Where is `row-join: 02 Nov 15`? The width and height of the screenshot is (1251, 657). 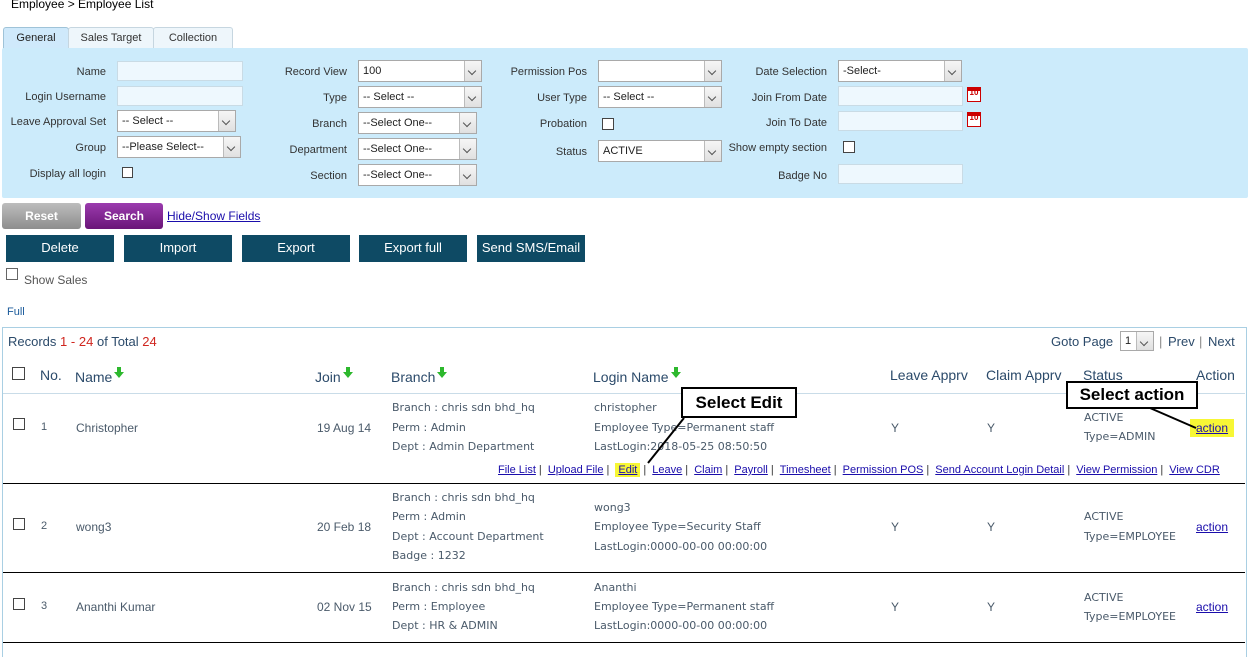
row-join: 02 Nov 15 is located at coordinates (344, 607).